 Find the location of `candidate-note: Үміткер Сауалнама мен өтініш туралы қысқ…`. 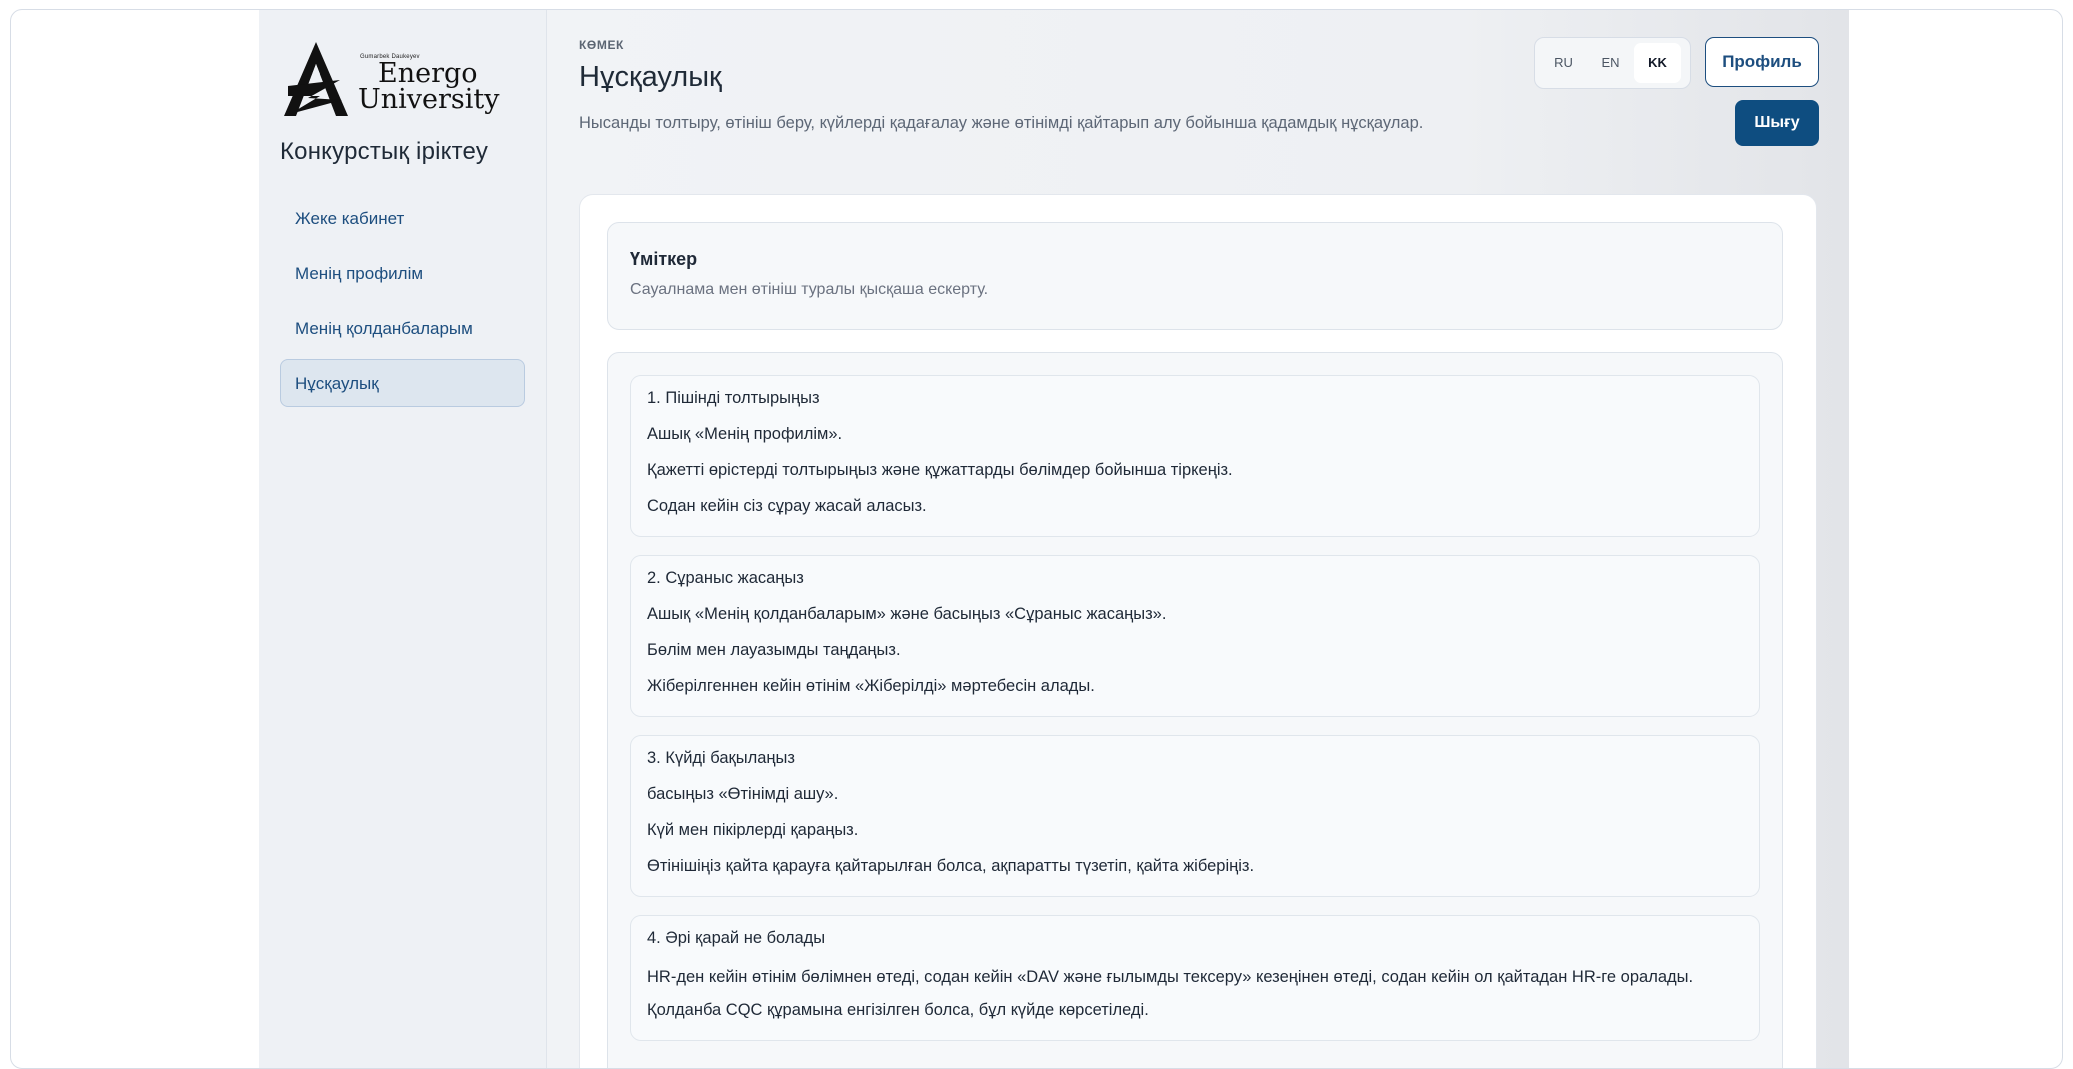

candidate-note: Үміткер Сауалнама мен өтініш туралы қысқ… is located at coordinates (1195, 276).